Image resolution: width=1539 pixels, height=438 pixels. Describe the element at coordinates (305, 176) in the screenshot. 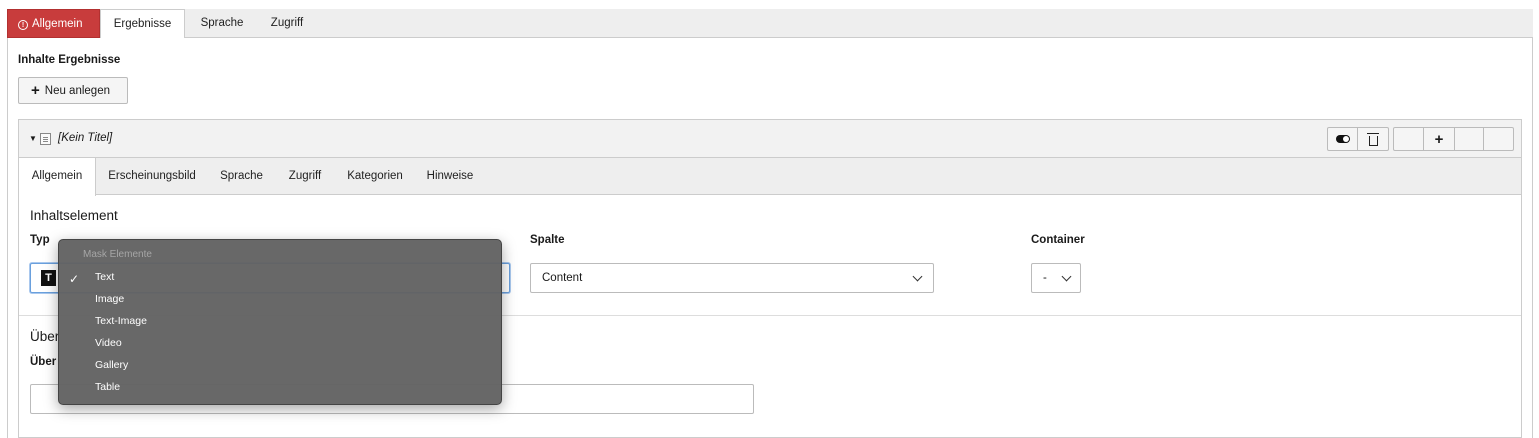

I see `record-tab-zugriff: Zugriff` at that location.